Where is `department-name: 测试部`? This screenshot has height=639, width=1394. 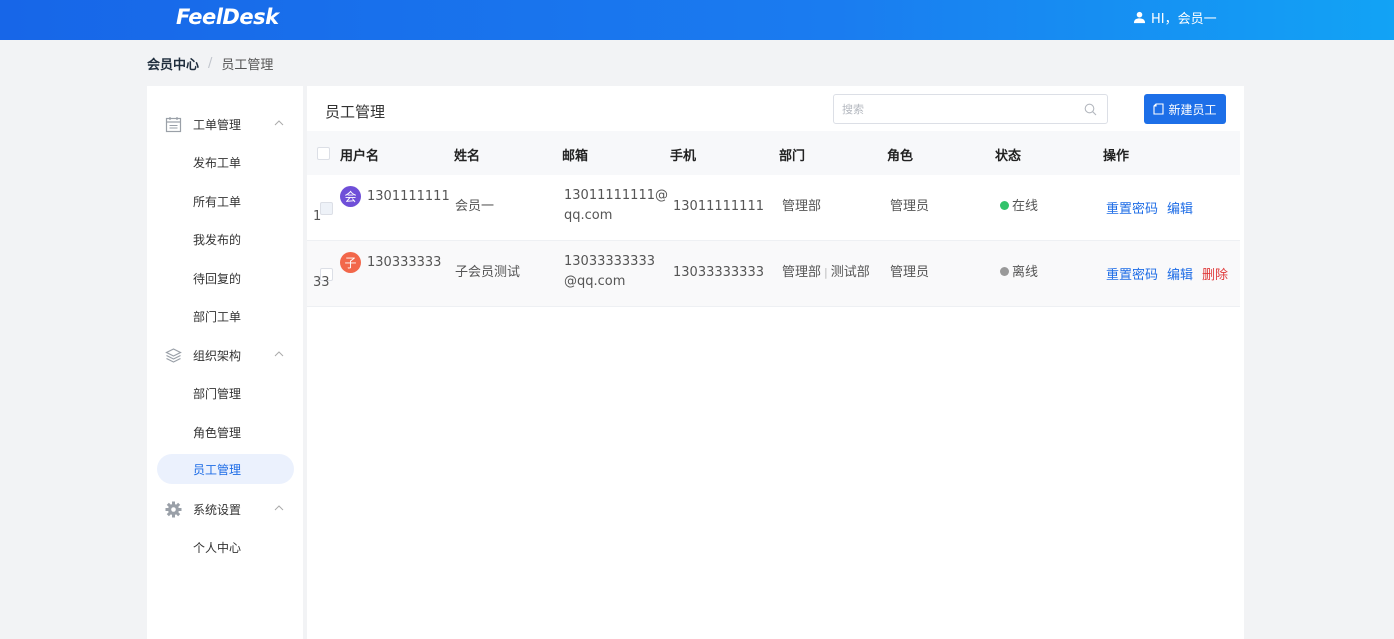 department-name: 测试部 is located at coordinates (850, 272).